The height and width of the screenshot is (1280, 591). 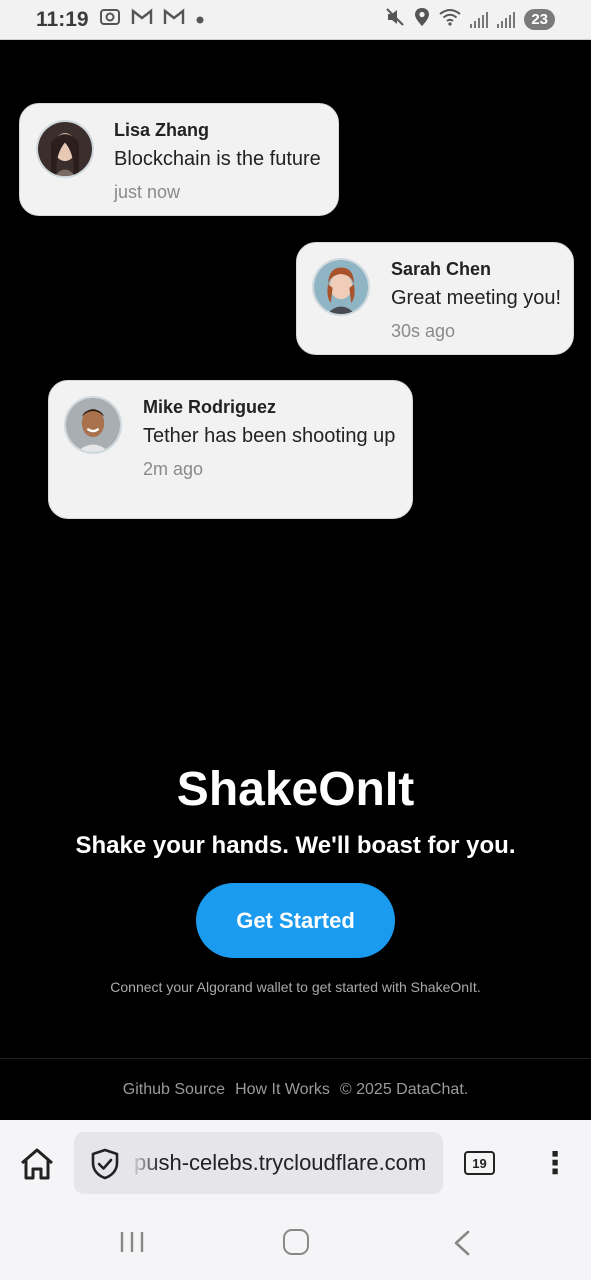 I want to click on url-fade, so click(x=145, y=1163).